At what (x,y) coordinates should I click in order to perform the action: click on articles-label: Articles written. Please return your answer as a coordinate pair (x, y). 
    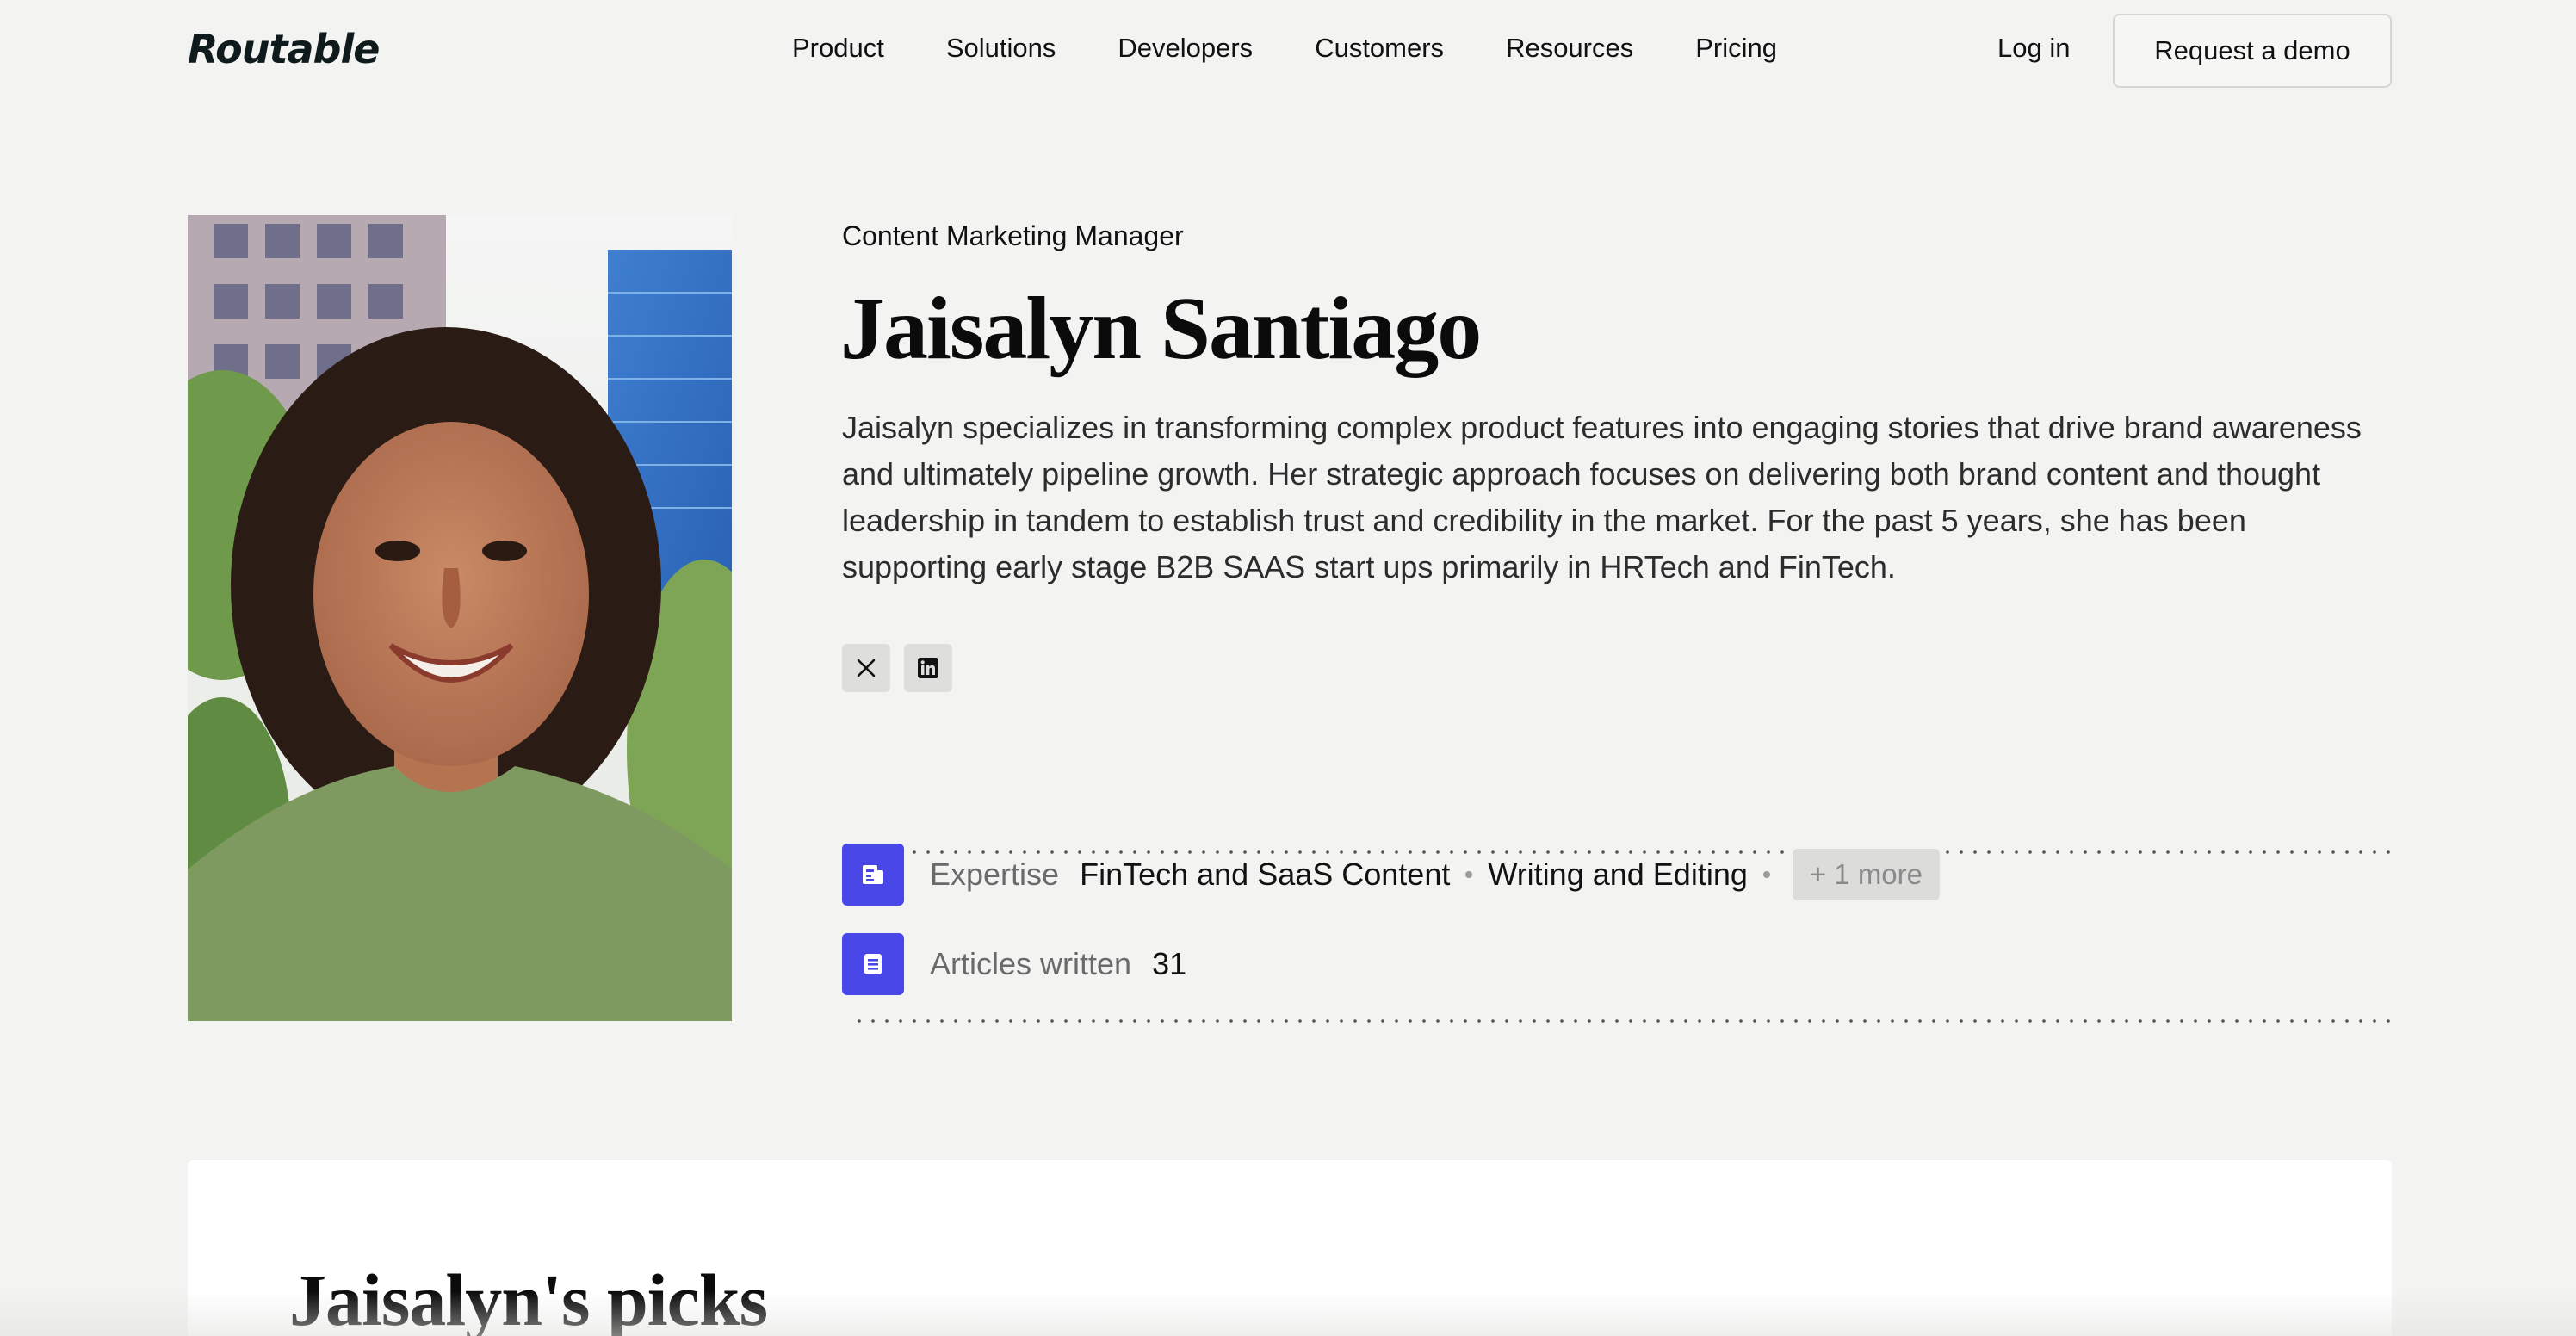
    Looking at the image, I should click on (1031, 964).